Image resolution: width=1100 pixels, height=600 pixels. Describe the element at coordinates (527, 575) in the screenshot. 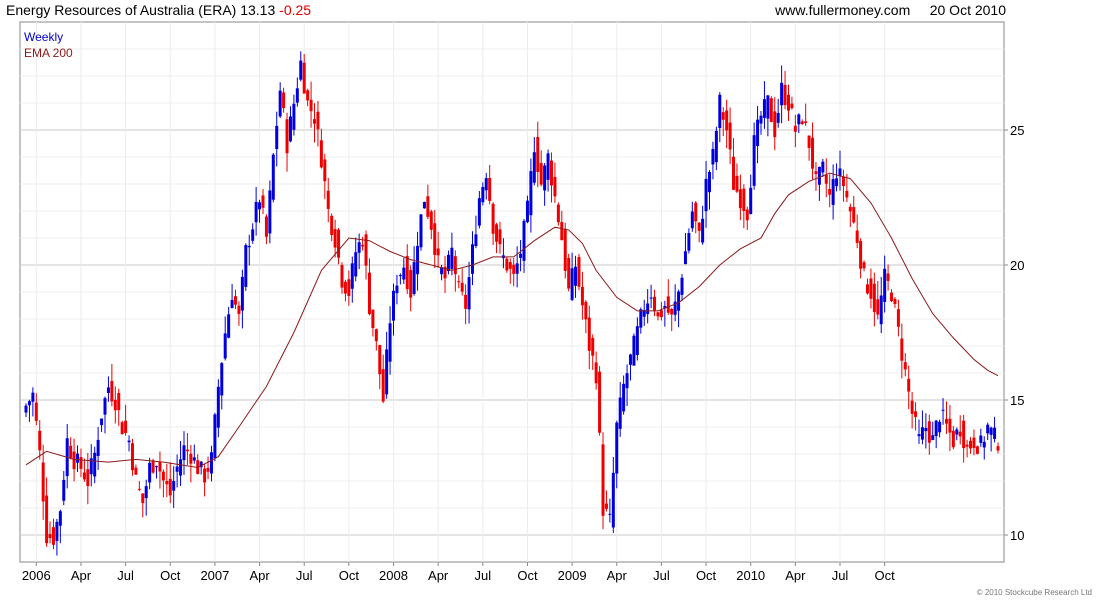

I see `x-tick-label: Oct` at that location.